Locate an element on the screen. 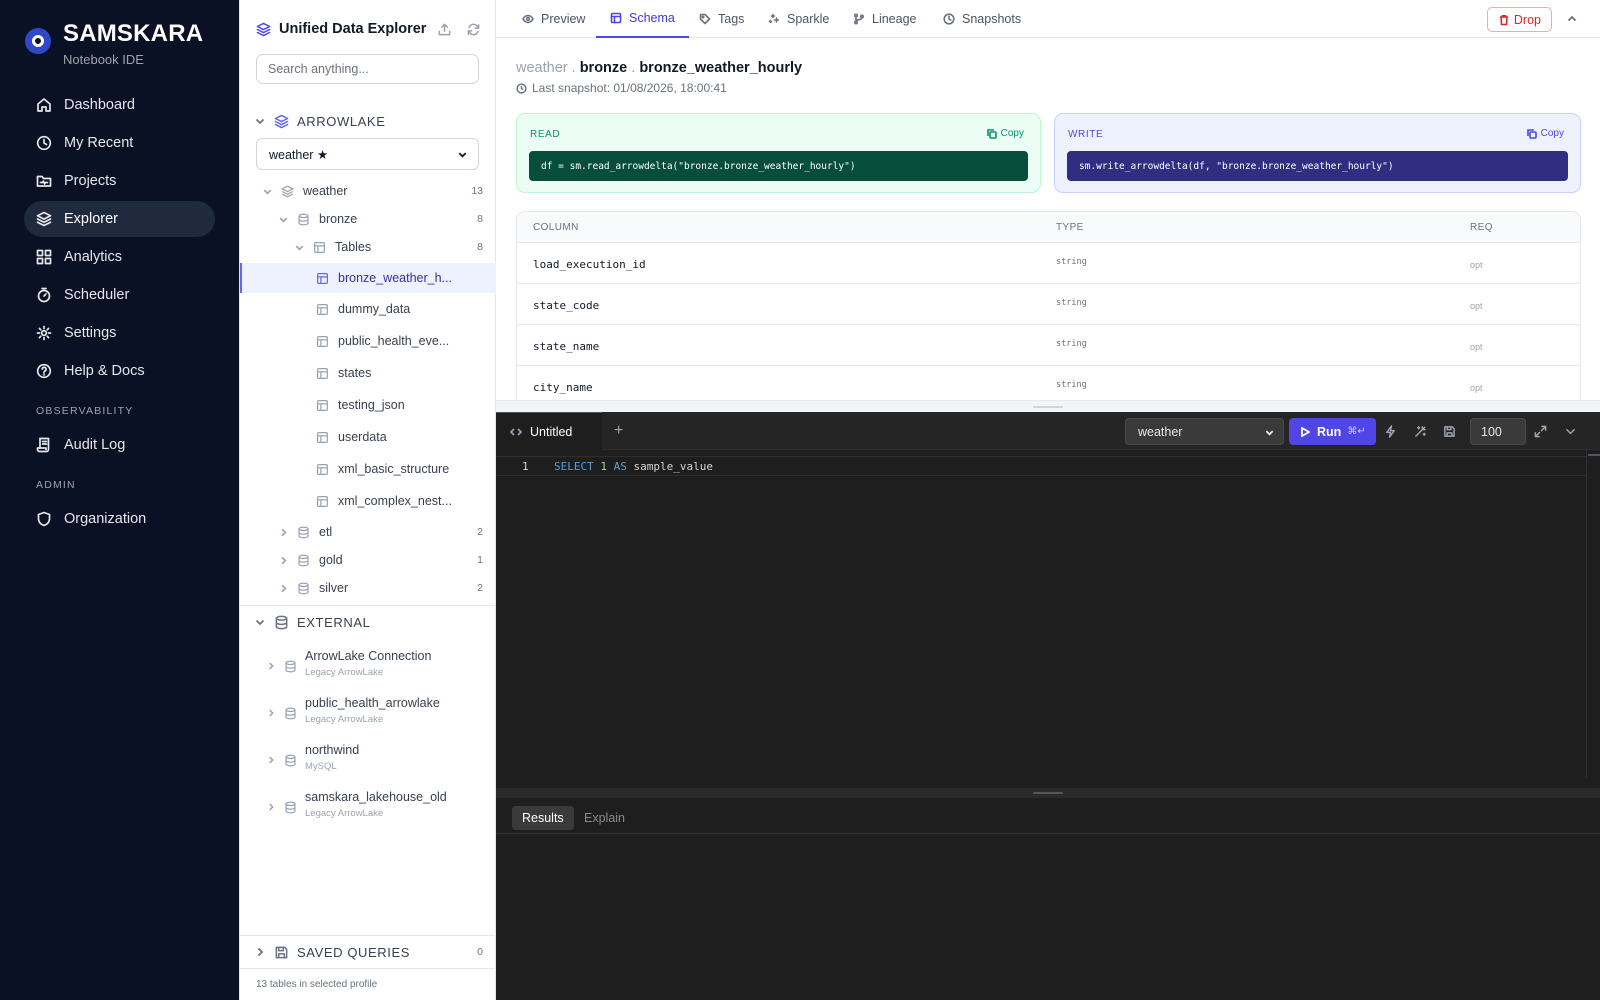 The image size is (1600, 1000). table-row: city_name string opt is located at coordinates (1048, 383).